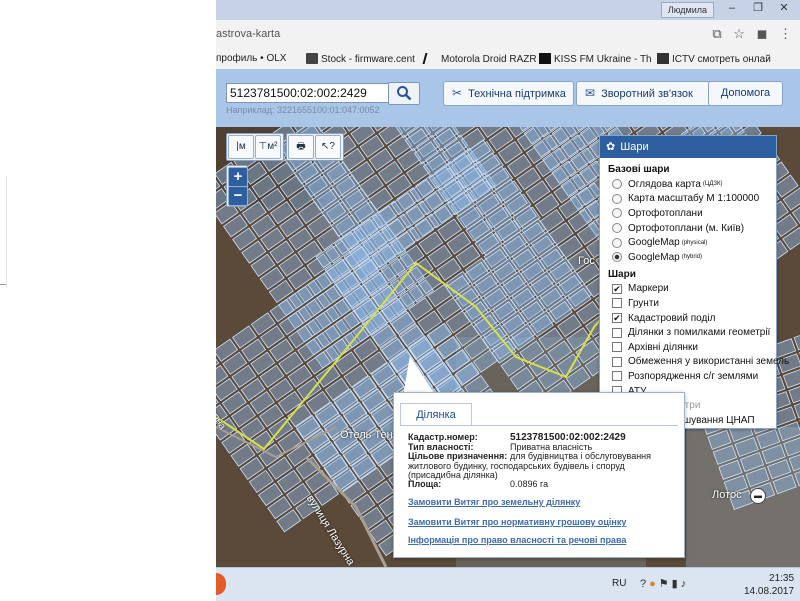  What do you see at coordinates (508, 584) in the screenshot?
I see `taskbar: RU ?●⚑▮♪ 21:3514.08.2017` at bounding box center [508, 584].